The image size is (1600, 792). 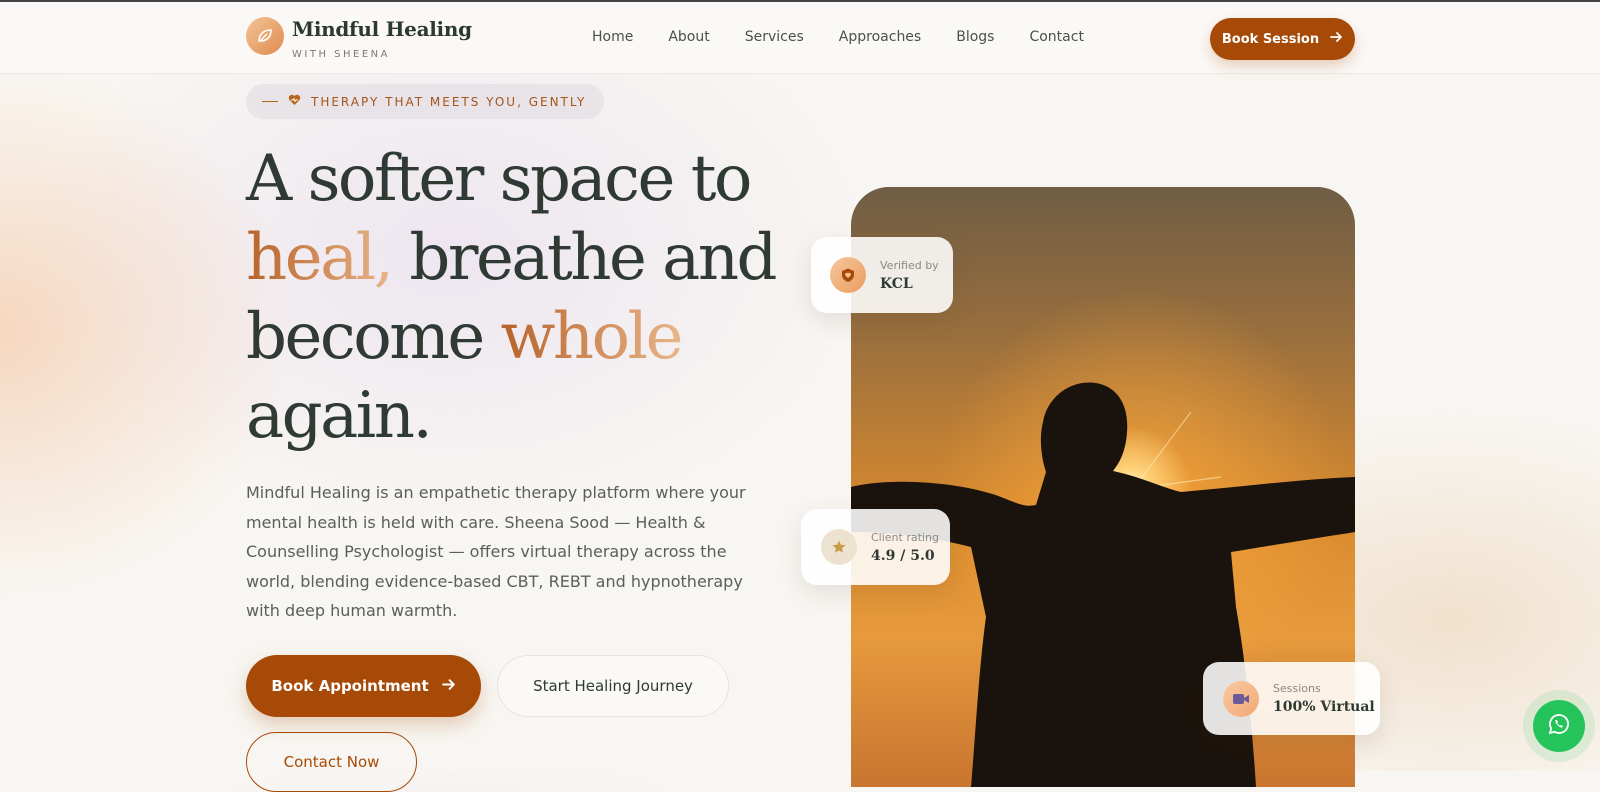 What do you see at coordinates (265, 36) in the screenshot?
I see `leaf-logo-icon` at bounding box center [265, 36].